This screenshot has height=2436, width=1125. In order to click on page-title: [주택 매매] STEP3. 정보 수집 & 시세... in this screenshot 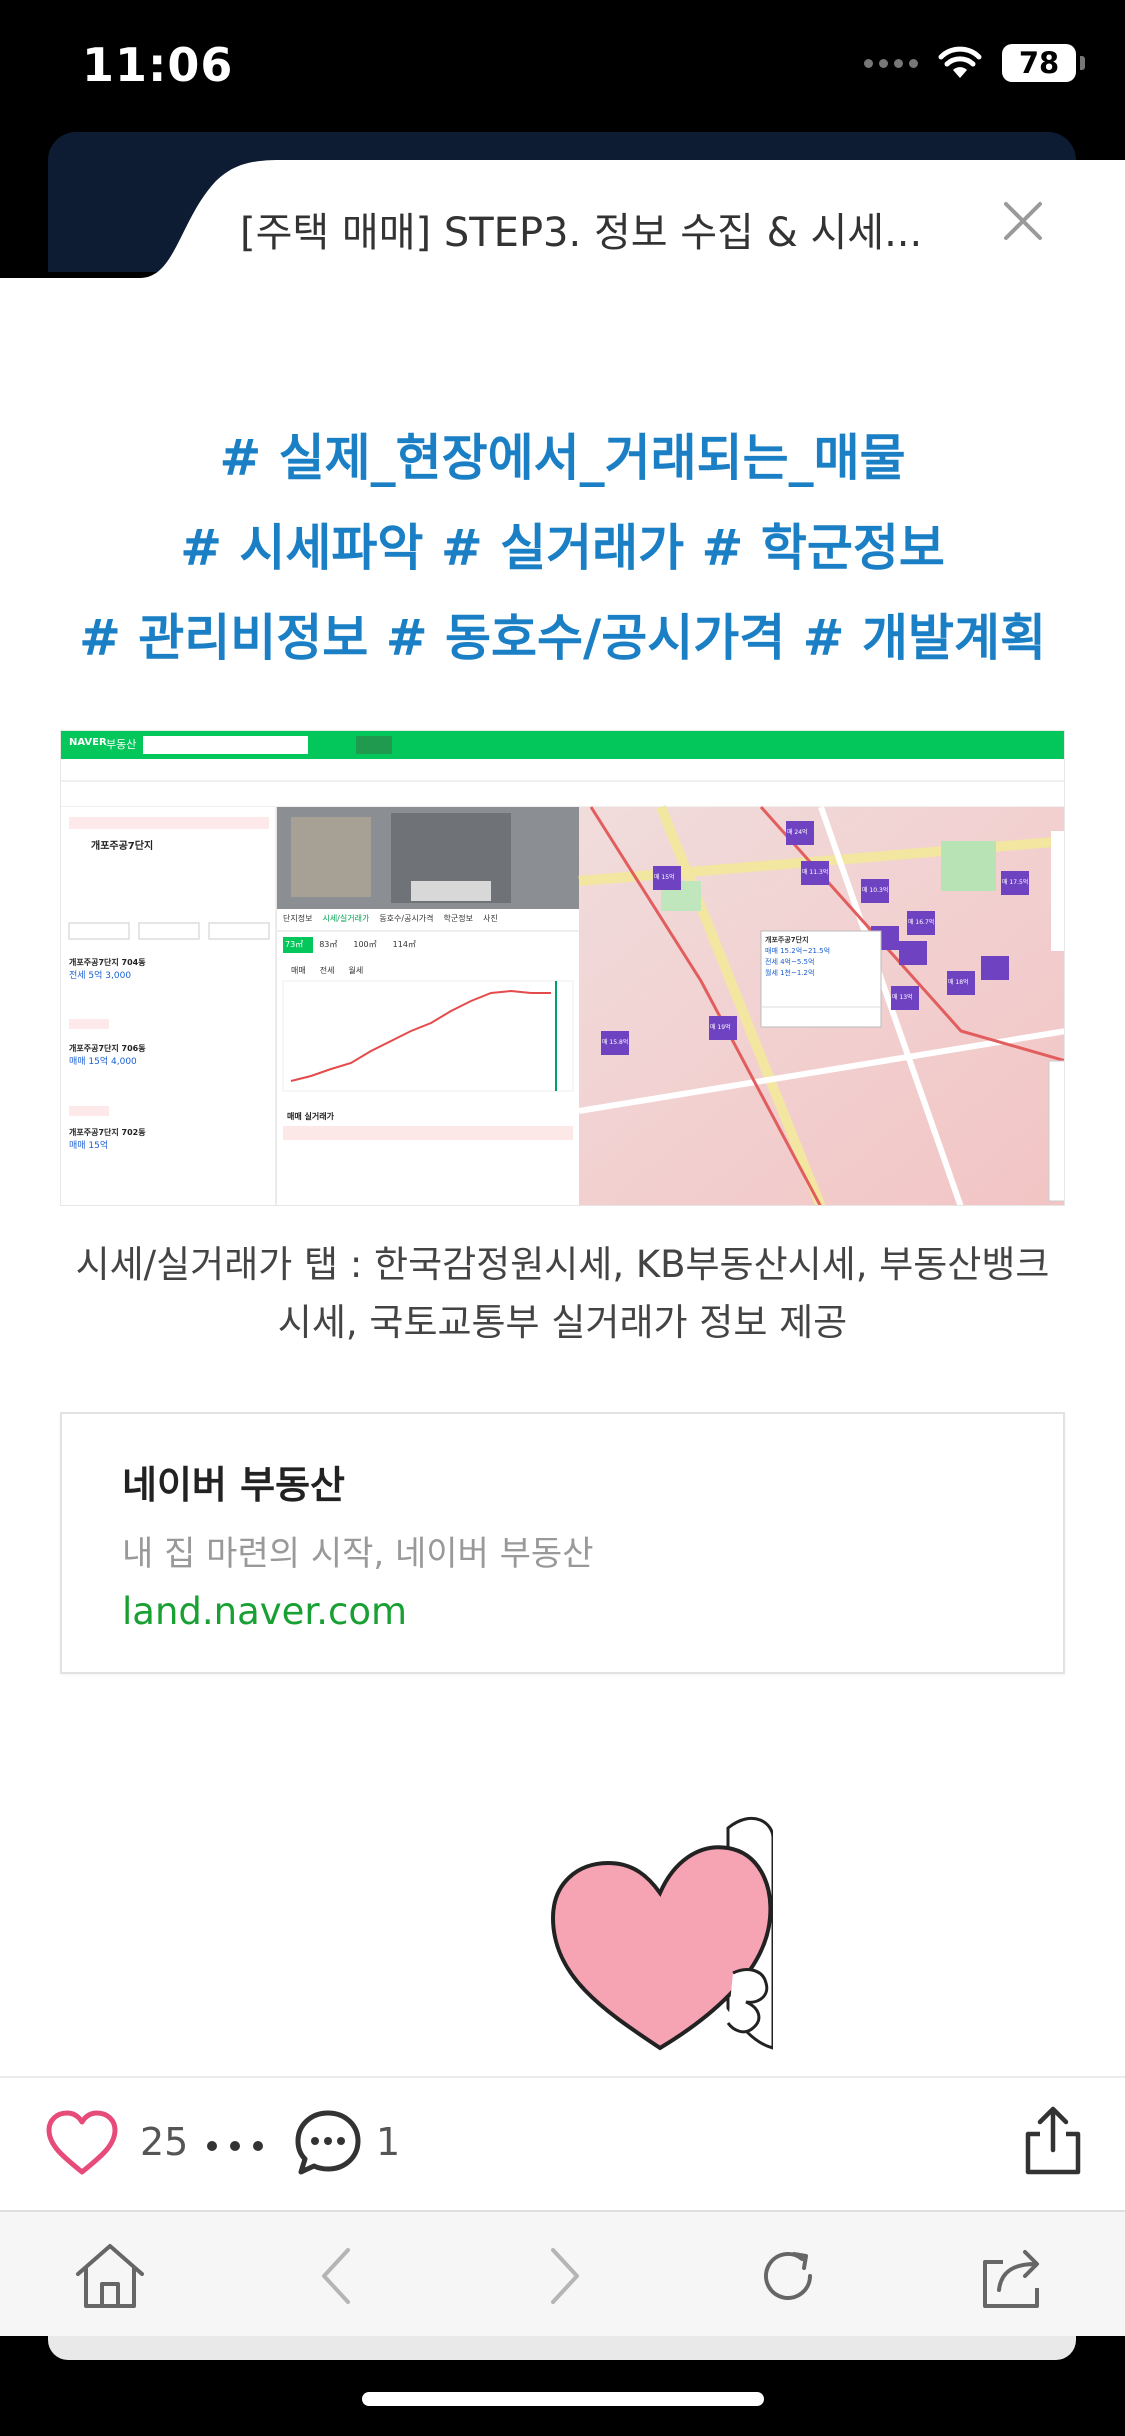, I will do `click(580, 233)`.